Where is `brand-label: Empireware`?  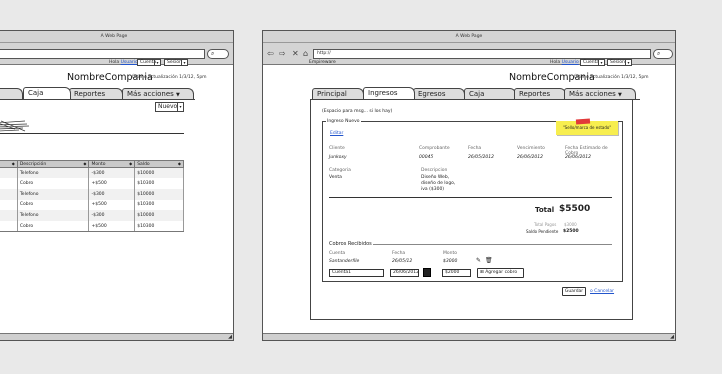
brand-label: Empireware is located at coordinates (322, 62).